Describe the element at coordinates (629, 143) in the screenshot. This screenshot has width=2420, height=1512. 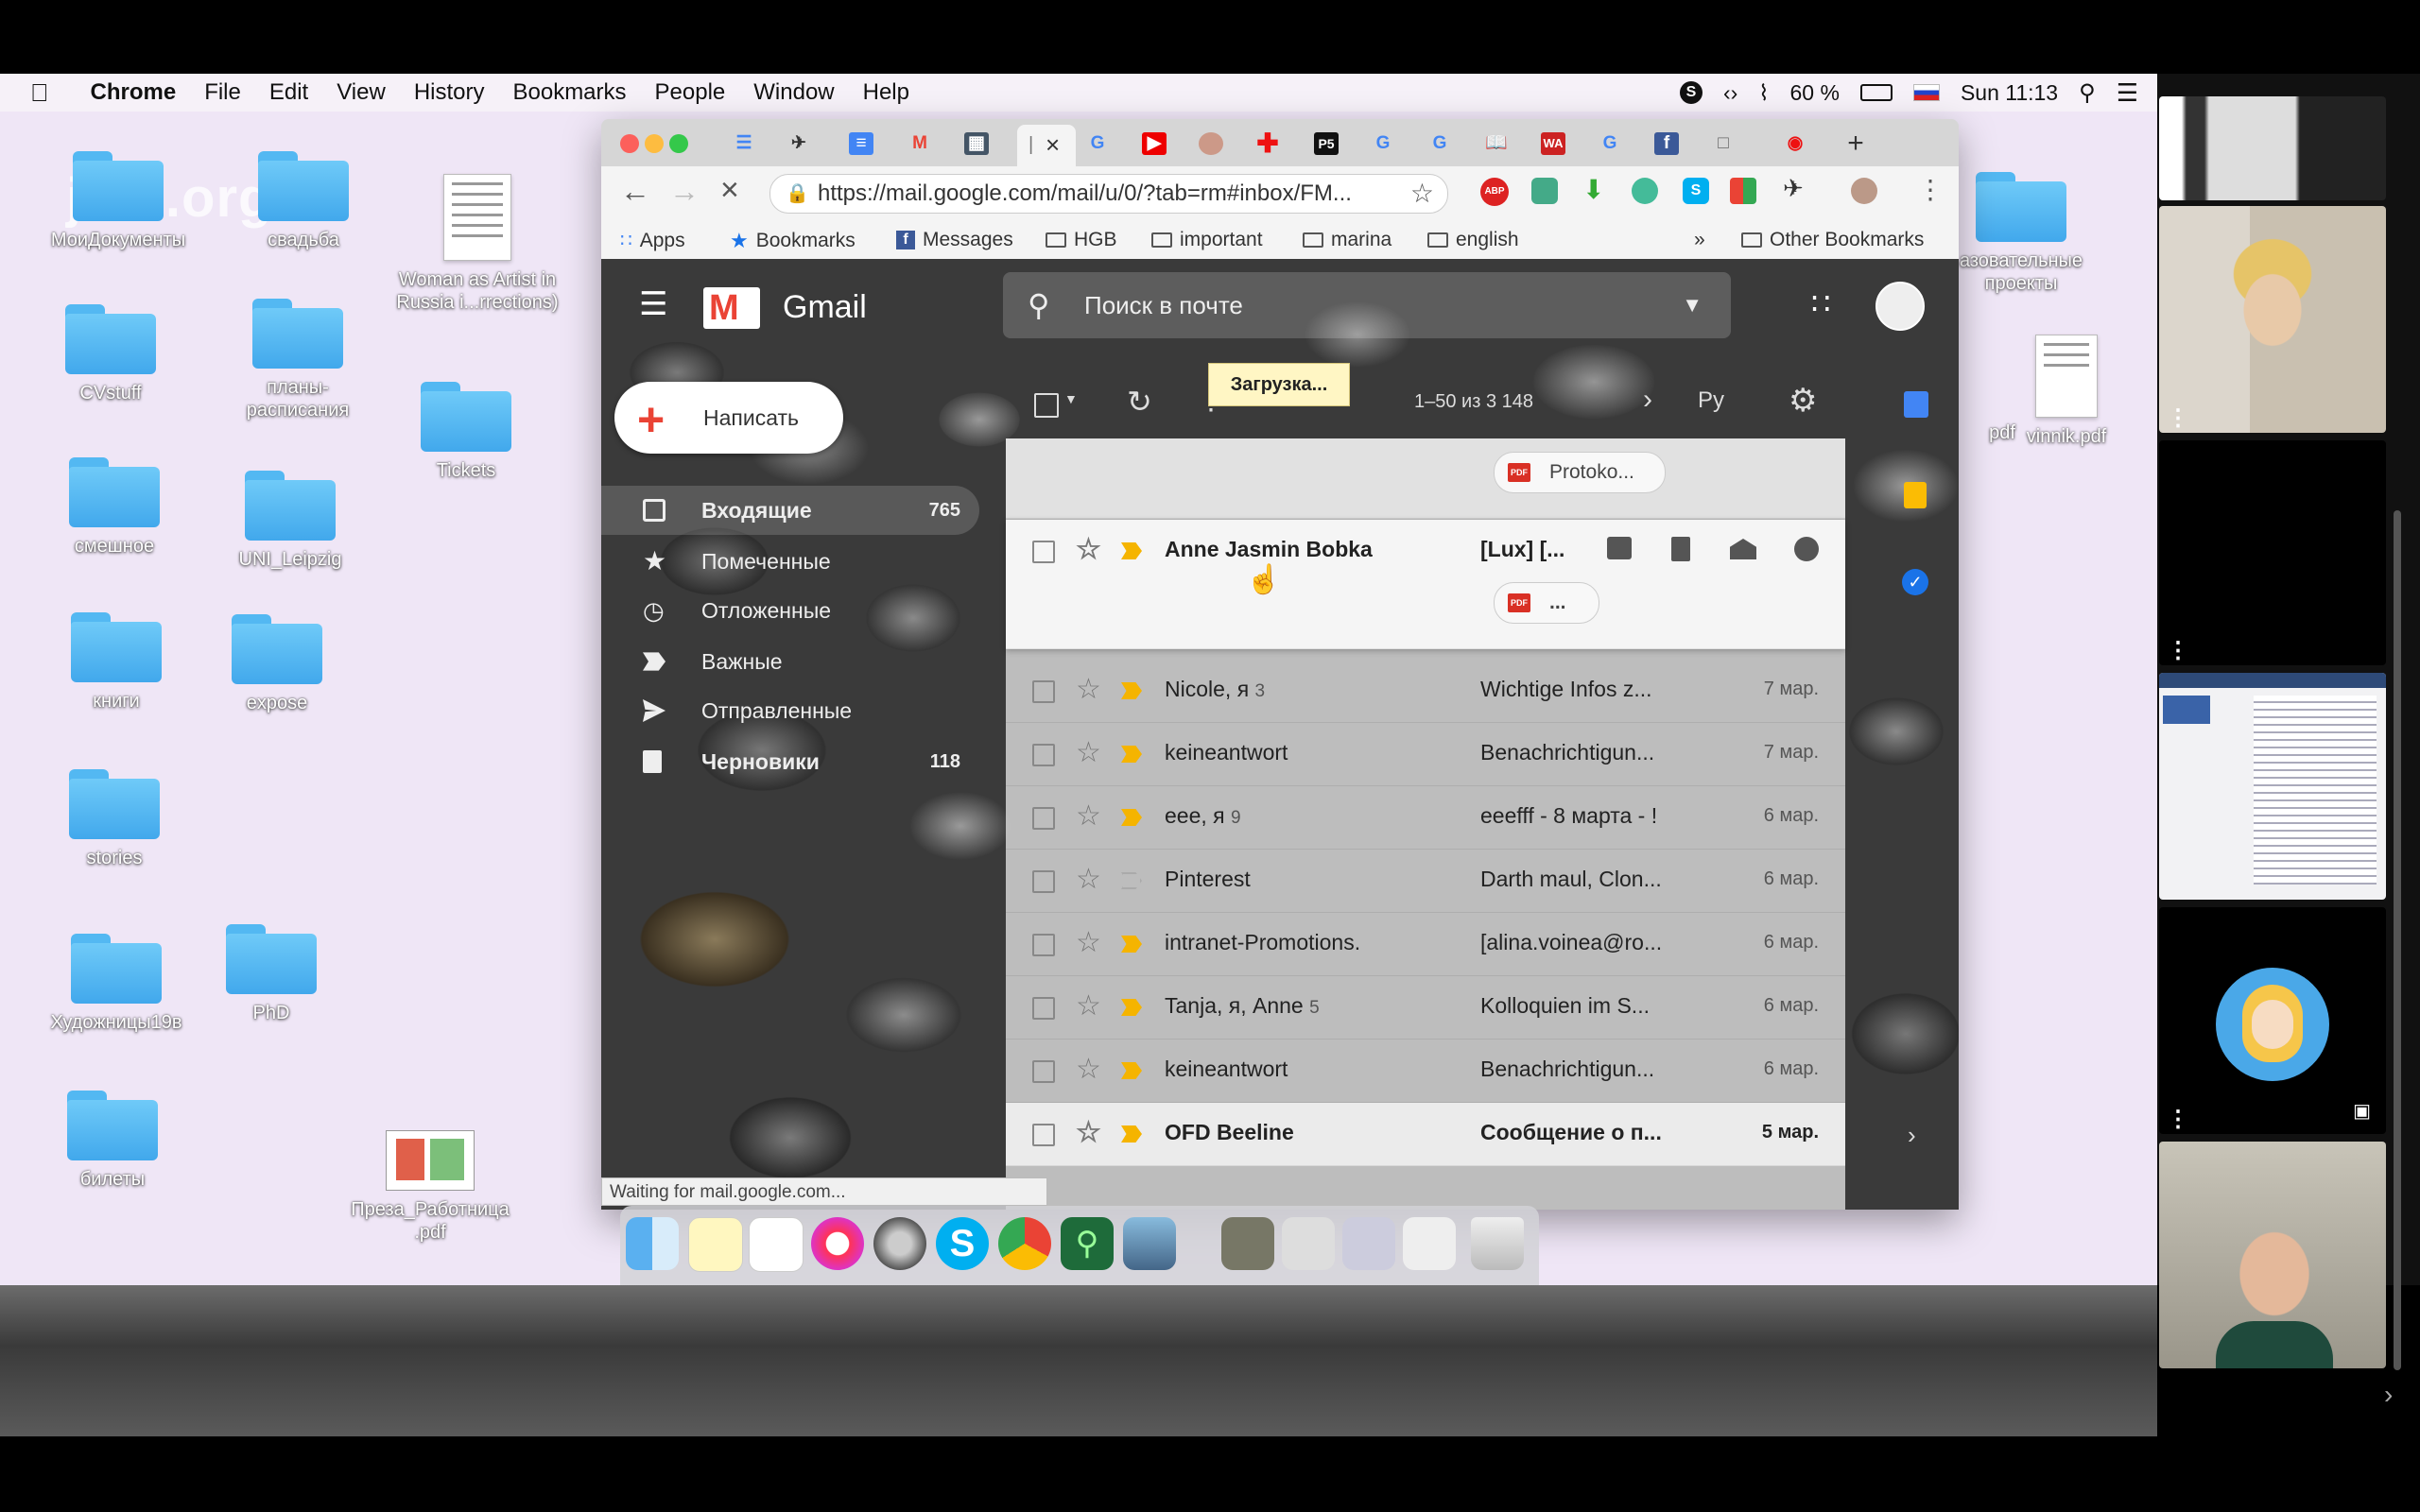
I see `close-window-icon` at that location.